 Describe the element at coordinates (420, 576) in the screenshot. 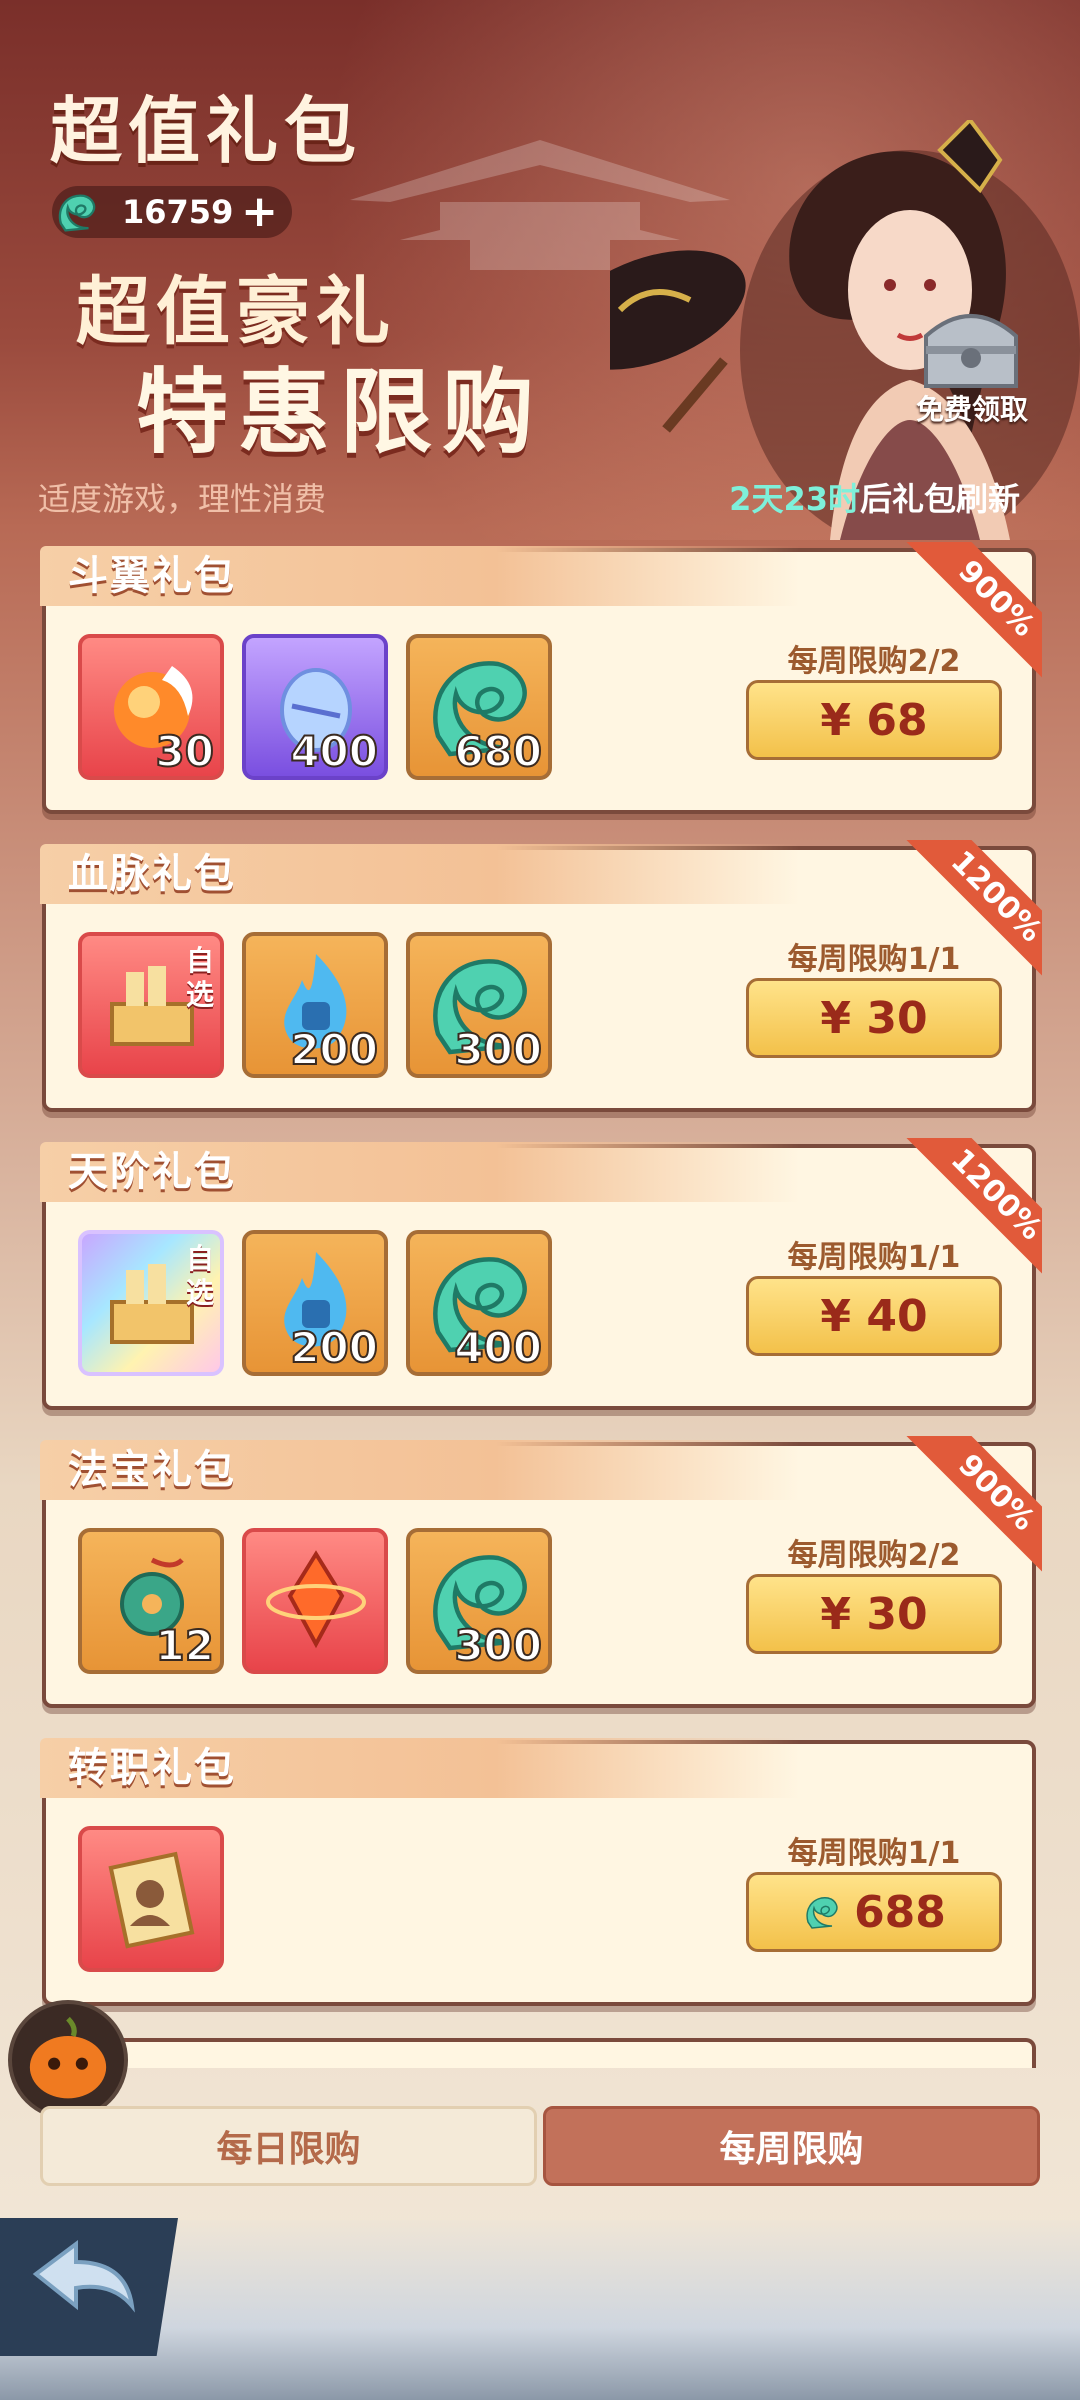

I see `package-header: 斗翼礼包` at that location.